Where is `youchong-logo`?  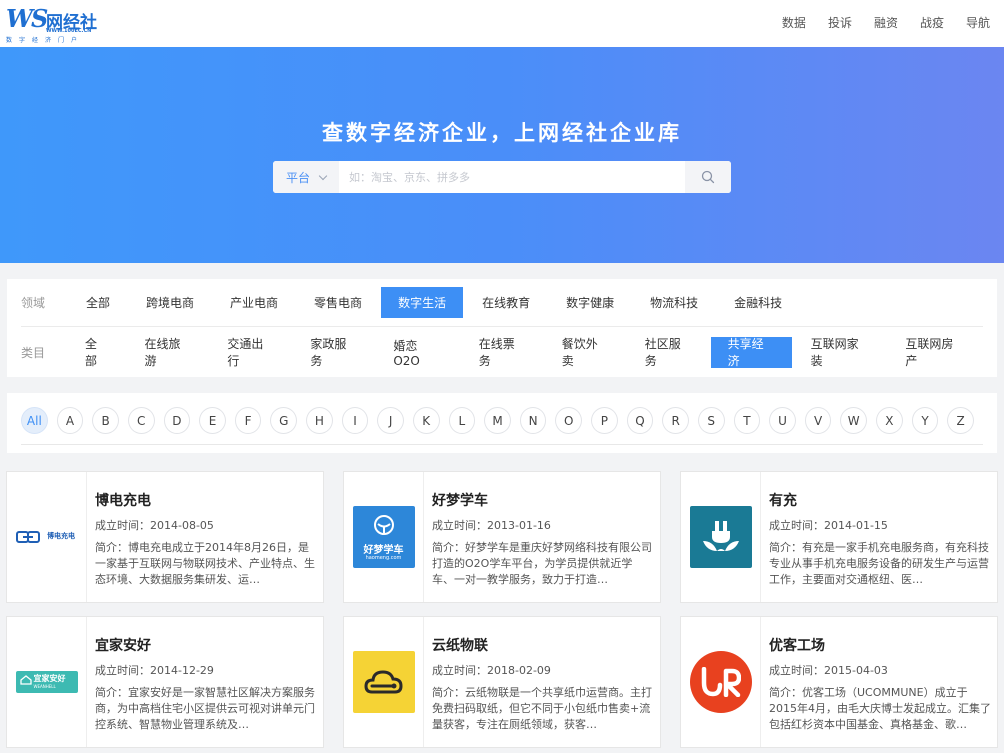 youchong-logo is located at coordinates (720, 537).